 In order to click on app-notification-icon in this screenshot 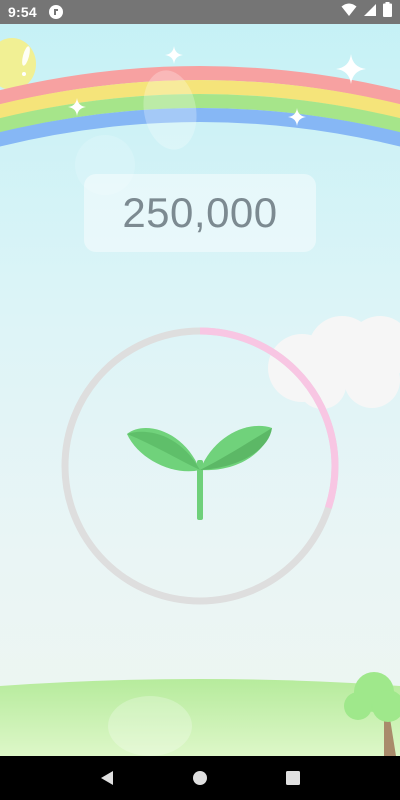, I will do `click(55, 12)`.